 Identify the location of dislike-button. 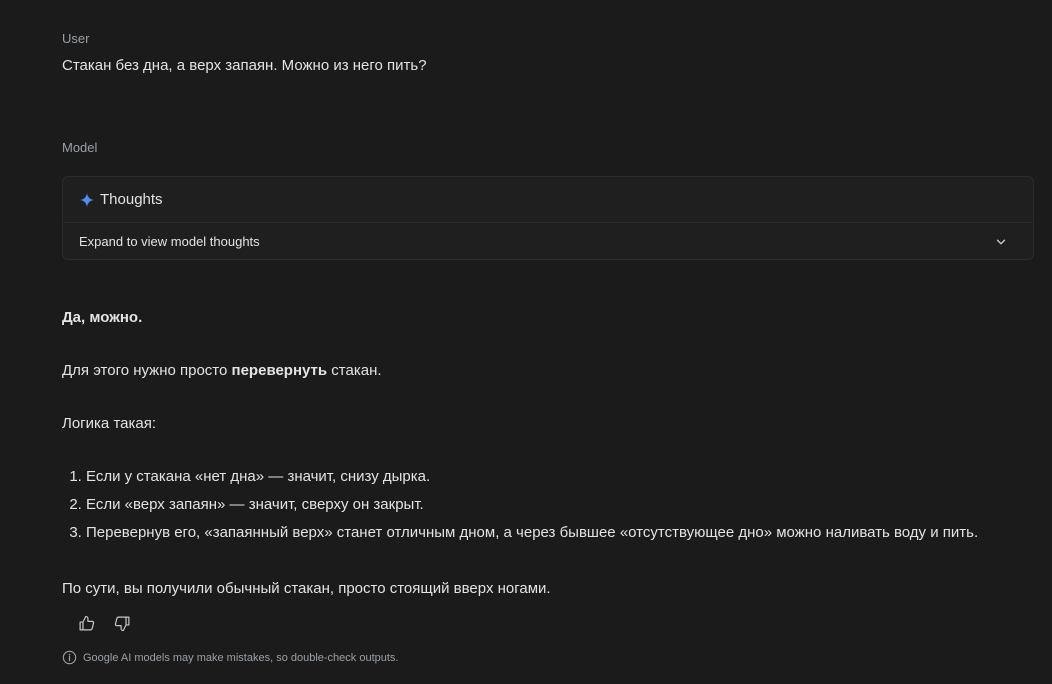
(122, 623).